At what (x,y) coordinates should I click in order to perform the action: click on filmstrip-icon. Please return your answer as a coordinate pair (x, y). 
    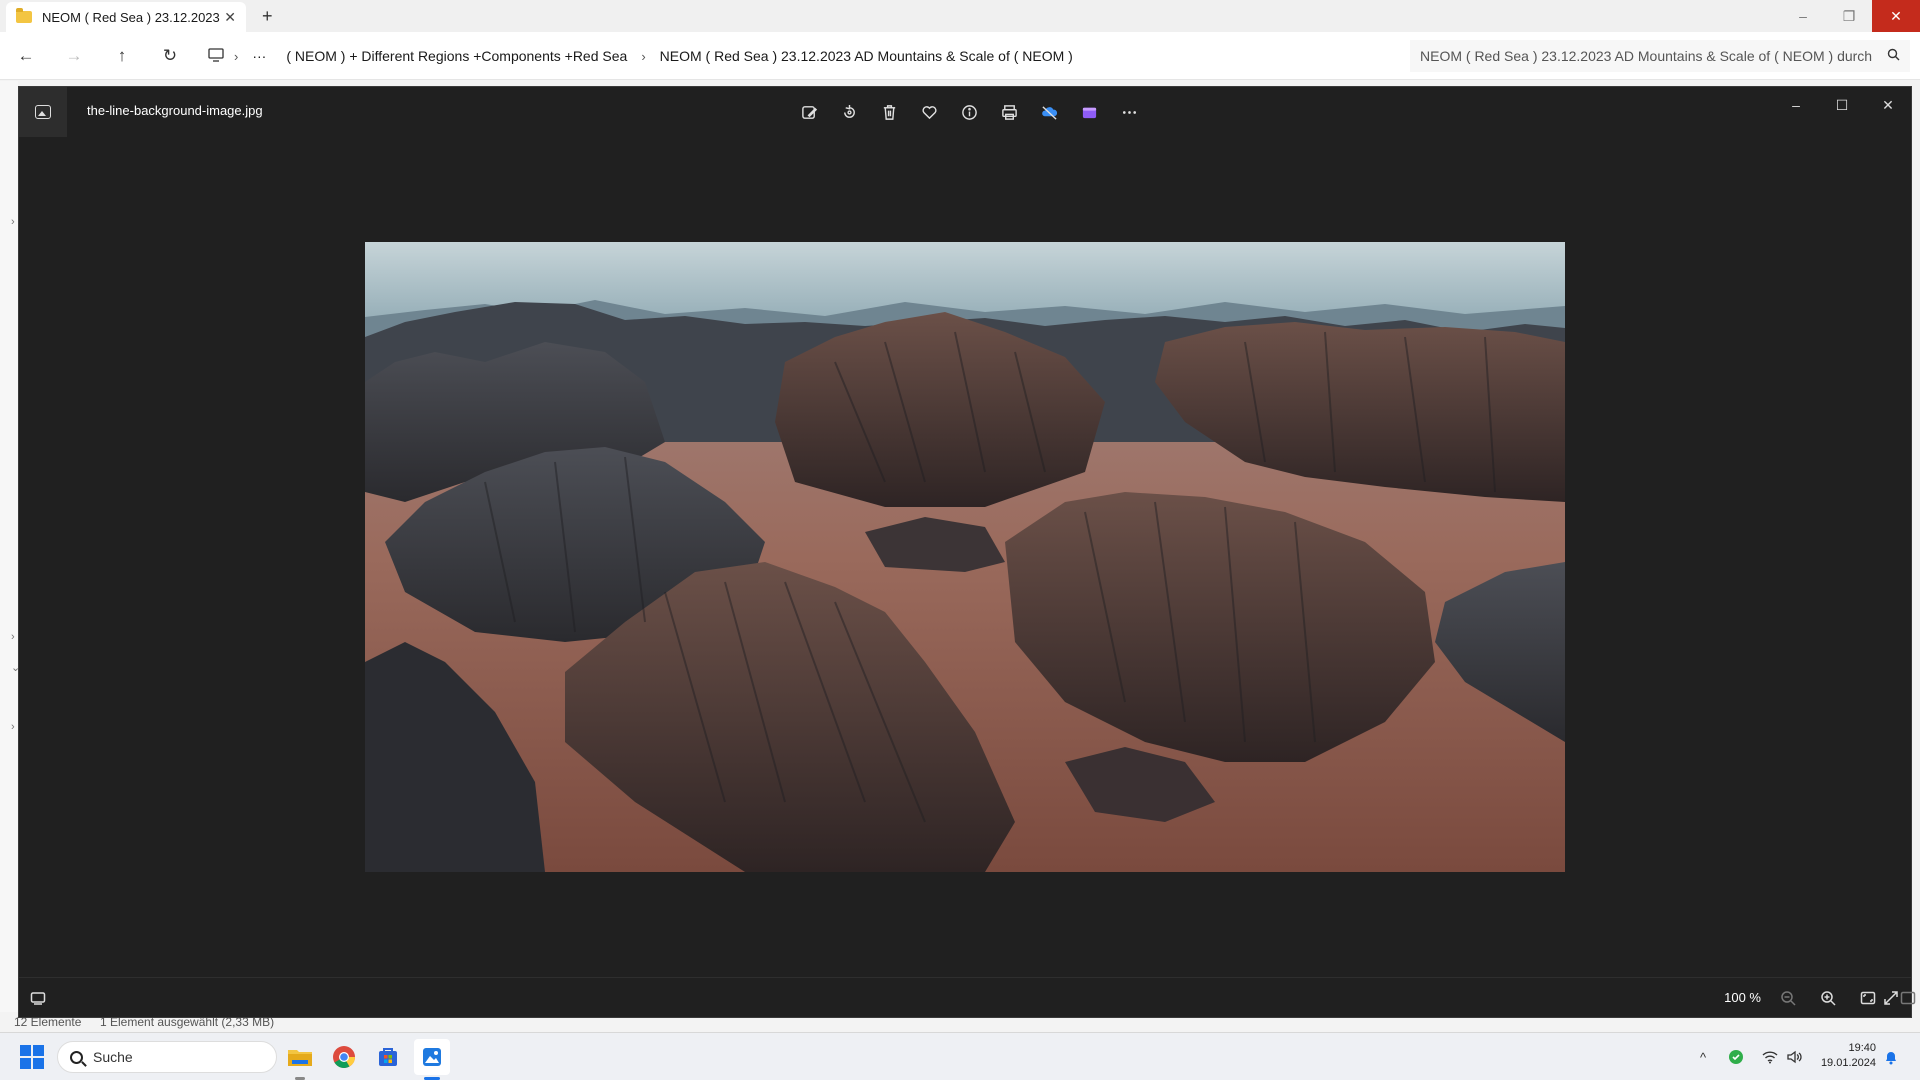
    Looking at the image, I should click on (38, 998).